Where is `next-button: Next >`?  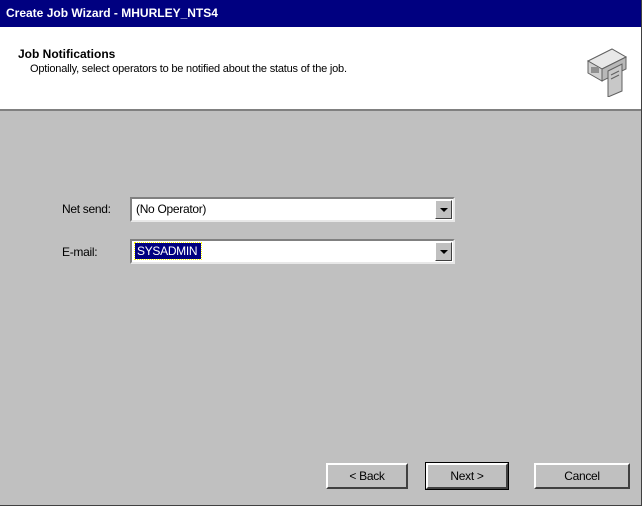
next-button: Next > is located at coordinates (467, 476).